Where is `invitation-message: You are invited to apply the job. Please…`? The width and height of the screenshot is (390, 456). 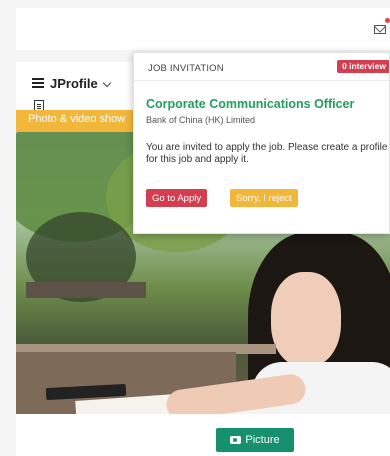
invitation-message: You are invited to apply the job. Please… is located at coordinates (267, 153).